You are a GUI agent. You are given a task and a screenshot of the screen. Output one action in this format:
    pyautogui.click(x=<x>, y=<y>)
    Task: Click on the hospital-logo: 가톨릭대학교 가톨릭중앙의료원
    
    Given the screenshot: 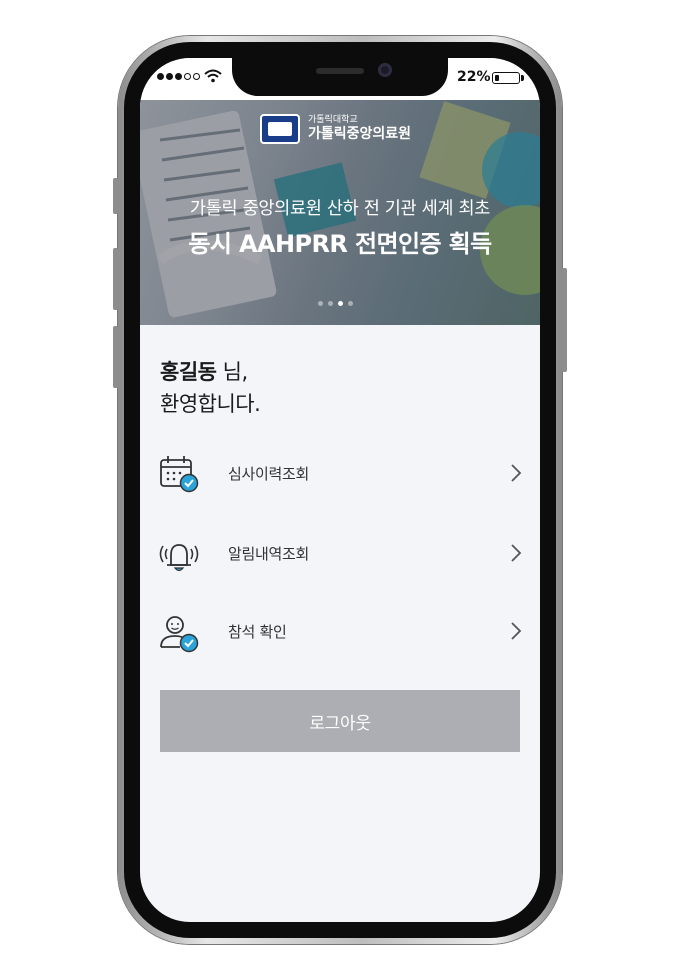 What is the action you would take?
    pyautogui.click(x=335, y=129)
    